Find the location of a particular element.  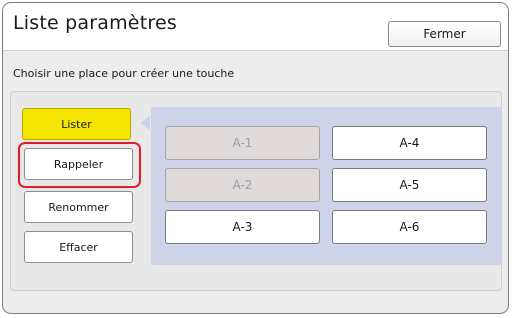

key-a6: A-6 is located at coordinates (409, 227).